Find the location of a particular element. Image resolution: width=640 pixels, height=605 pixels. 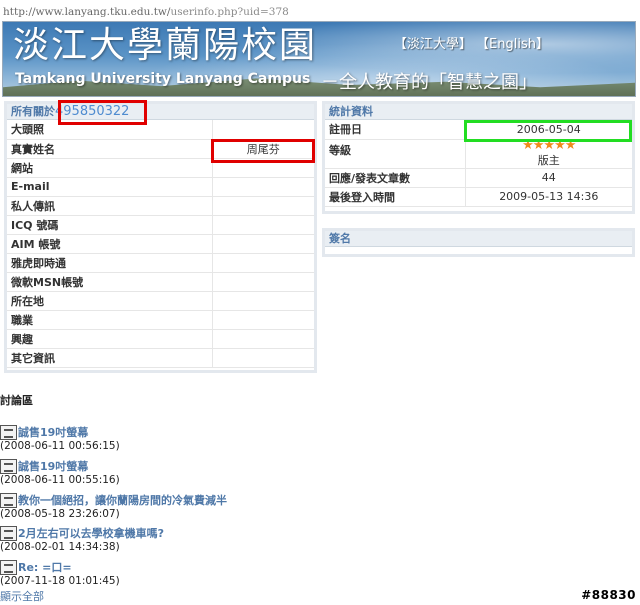

banner-title-chinese: 淡江大學蘭陽校園 is located at coordinates (165, 45).